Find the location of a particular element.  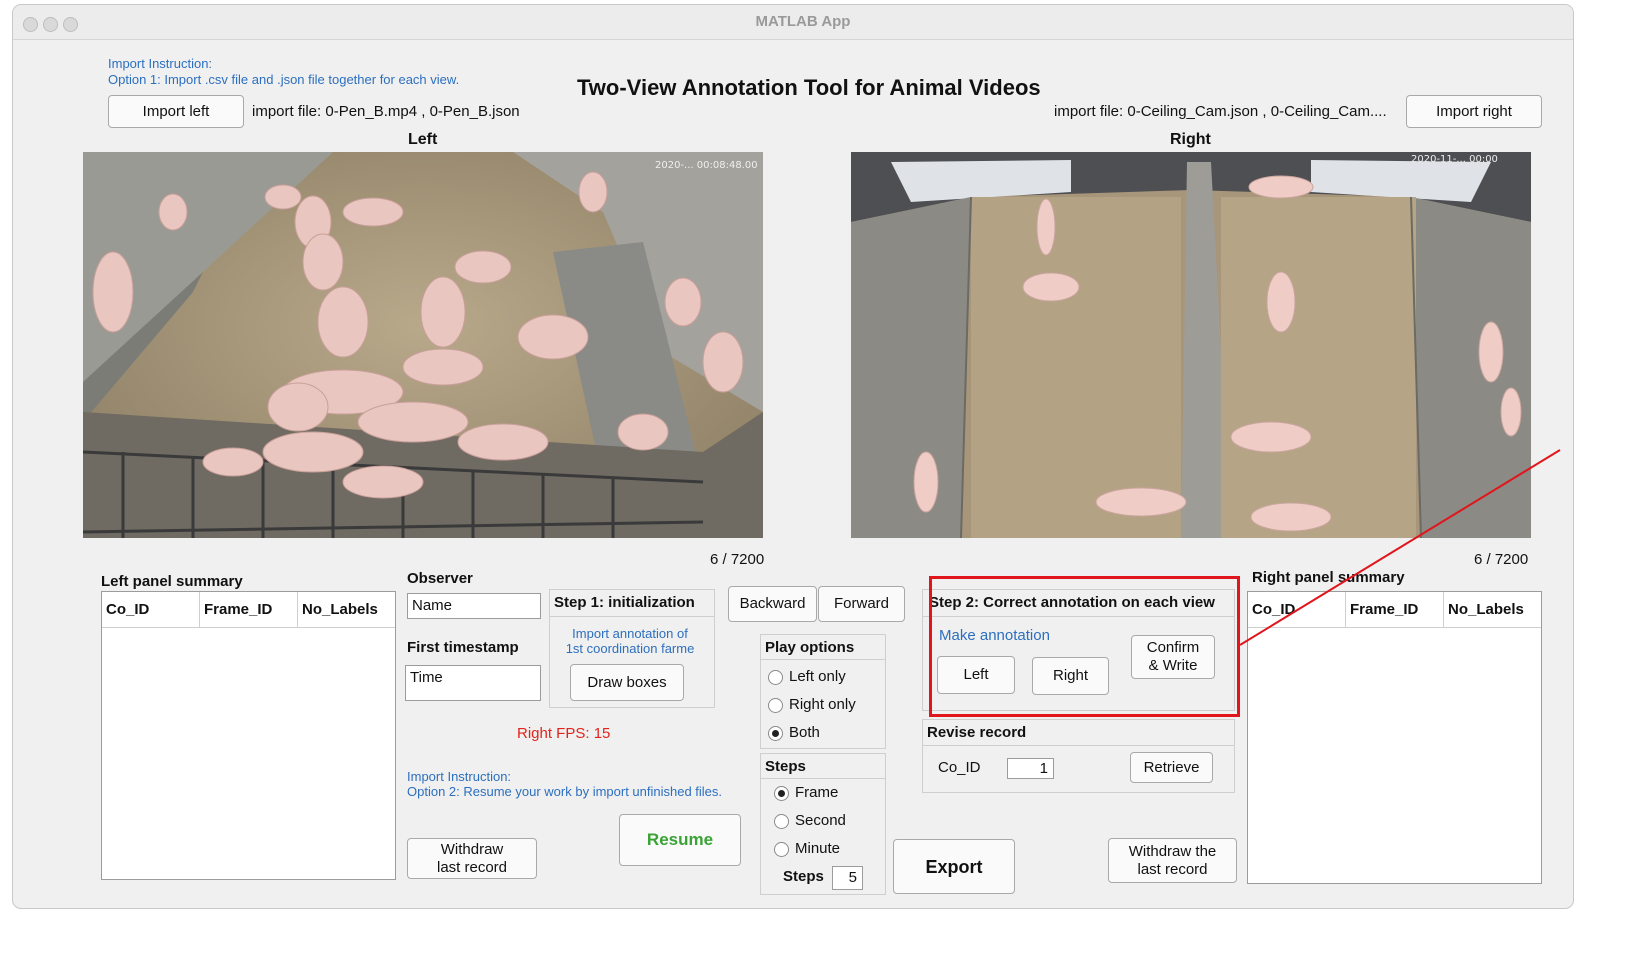

co-id-field: 1 is located at coordinates (1030, 768).